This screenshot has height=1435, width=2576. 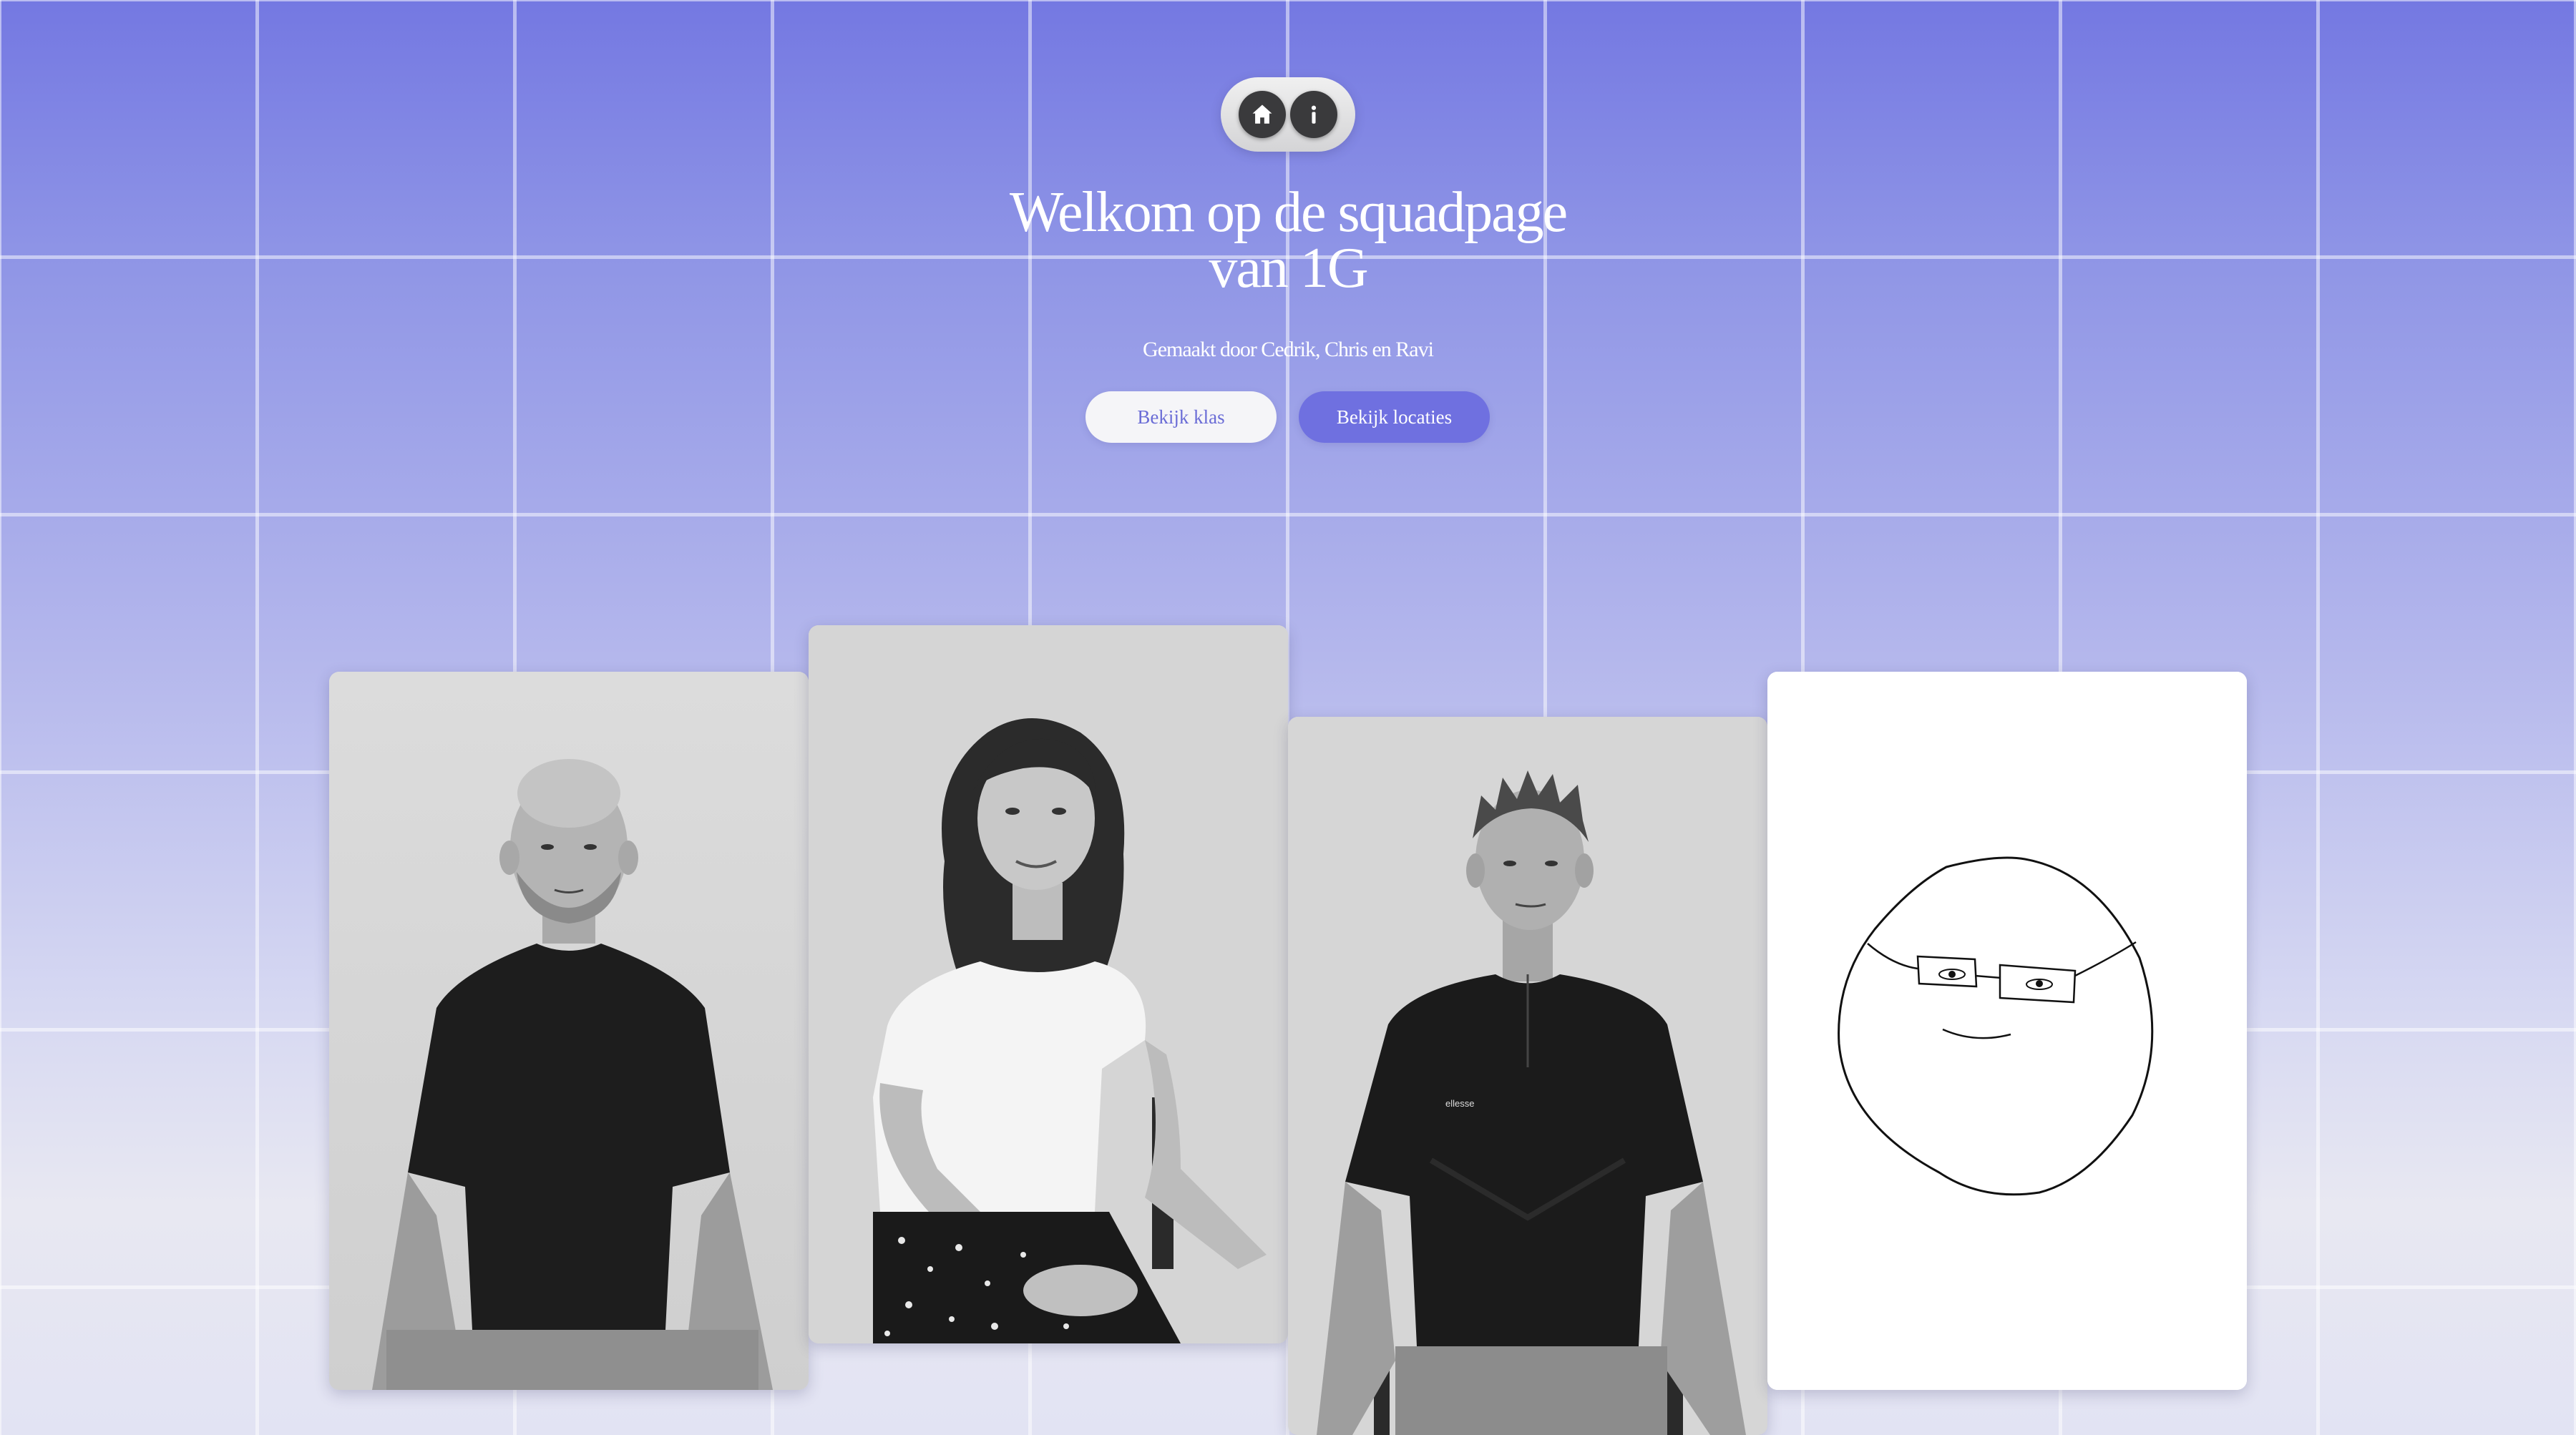 I want to click on portrait-man-polo: ellesse, so click(x=1527, y=1076).